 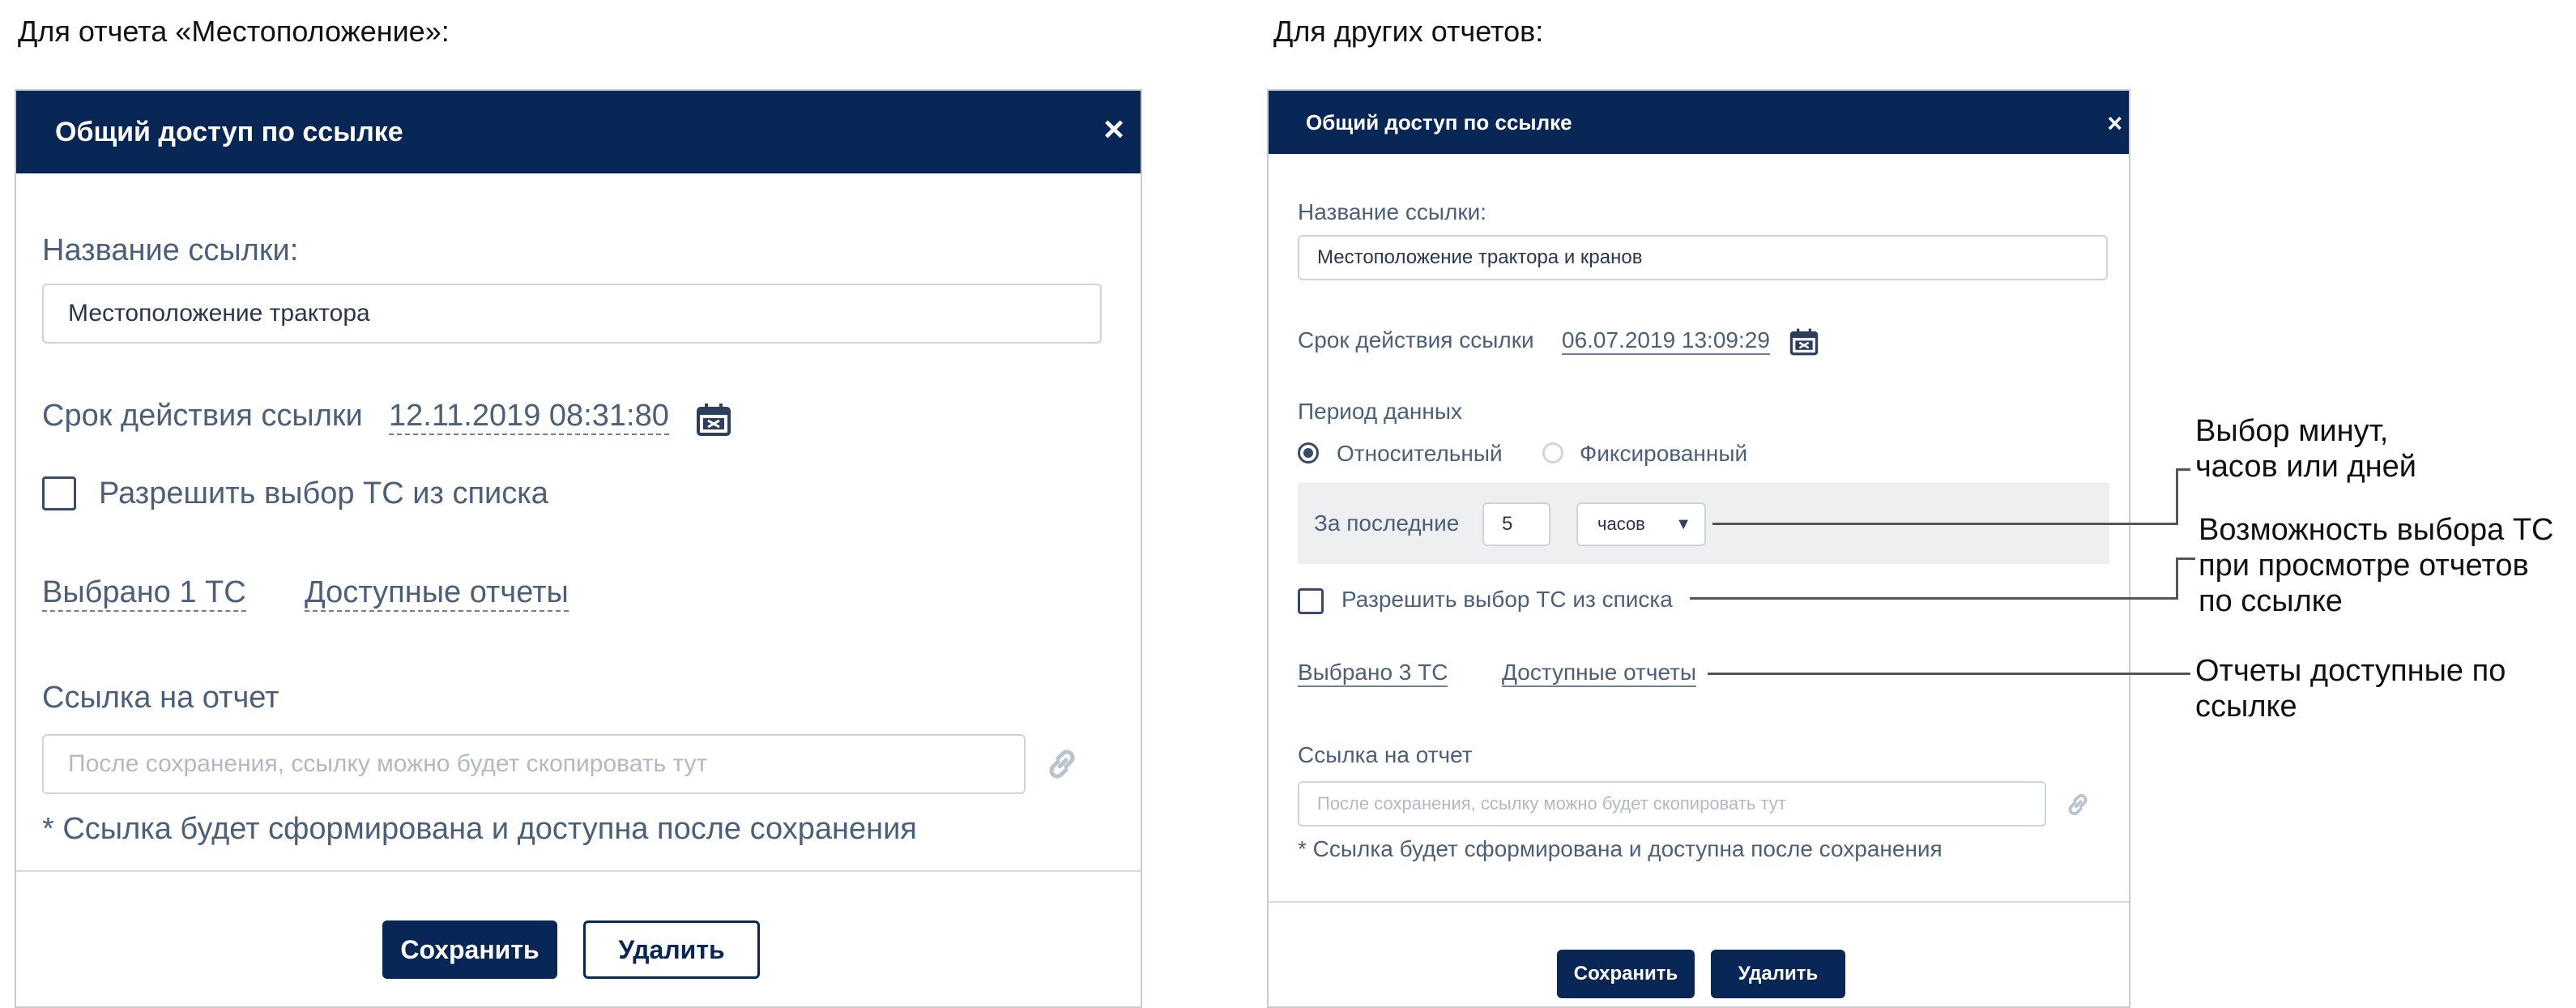 What do you see at coordinates (1420, 454) in the screenshot?
I see `radio-relative-label: Относительный` at bounding box center [1420, 454].